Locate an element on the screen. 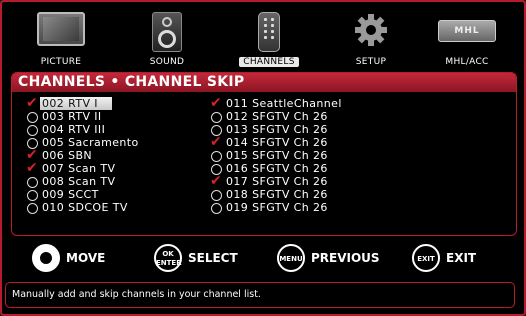 This screenshot has width=526, height=316. tab-picture-label: PICTURE is located at coordinates (61, 62).